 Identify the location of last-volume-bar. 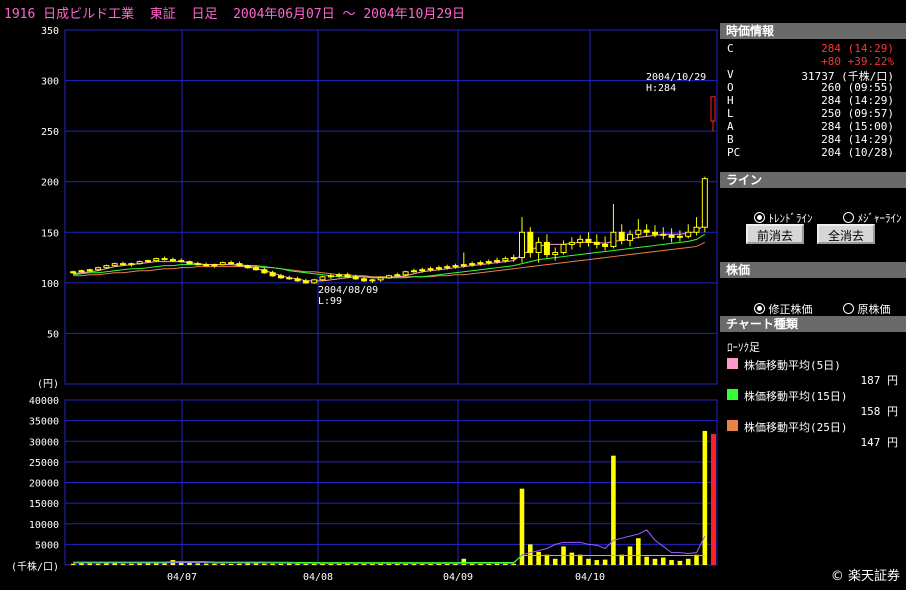
(713, 499).